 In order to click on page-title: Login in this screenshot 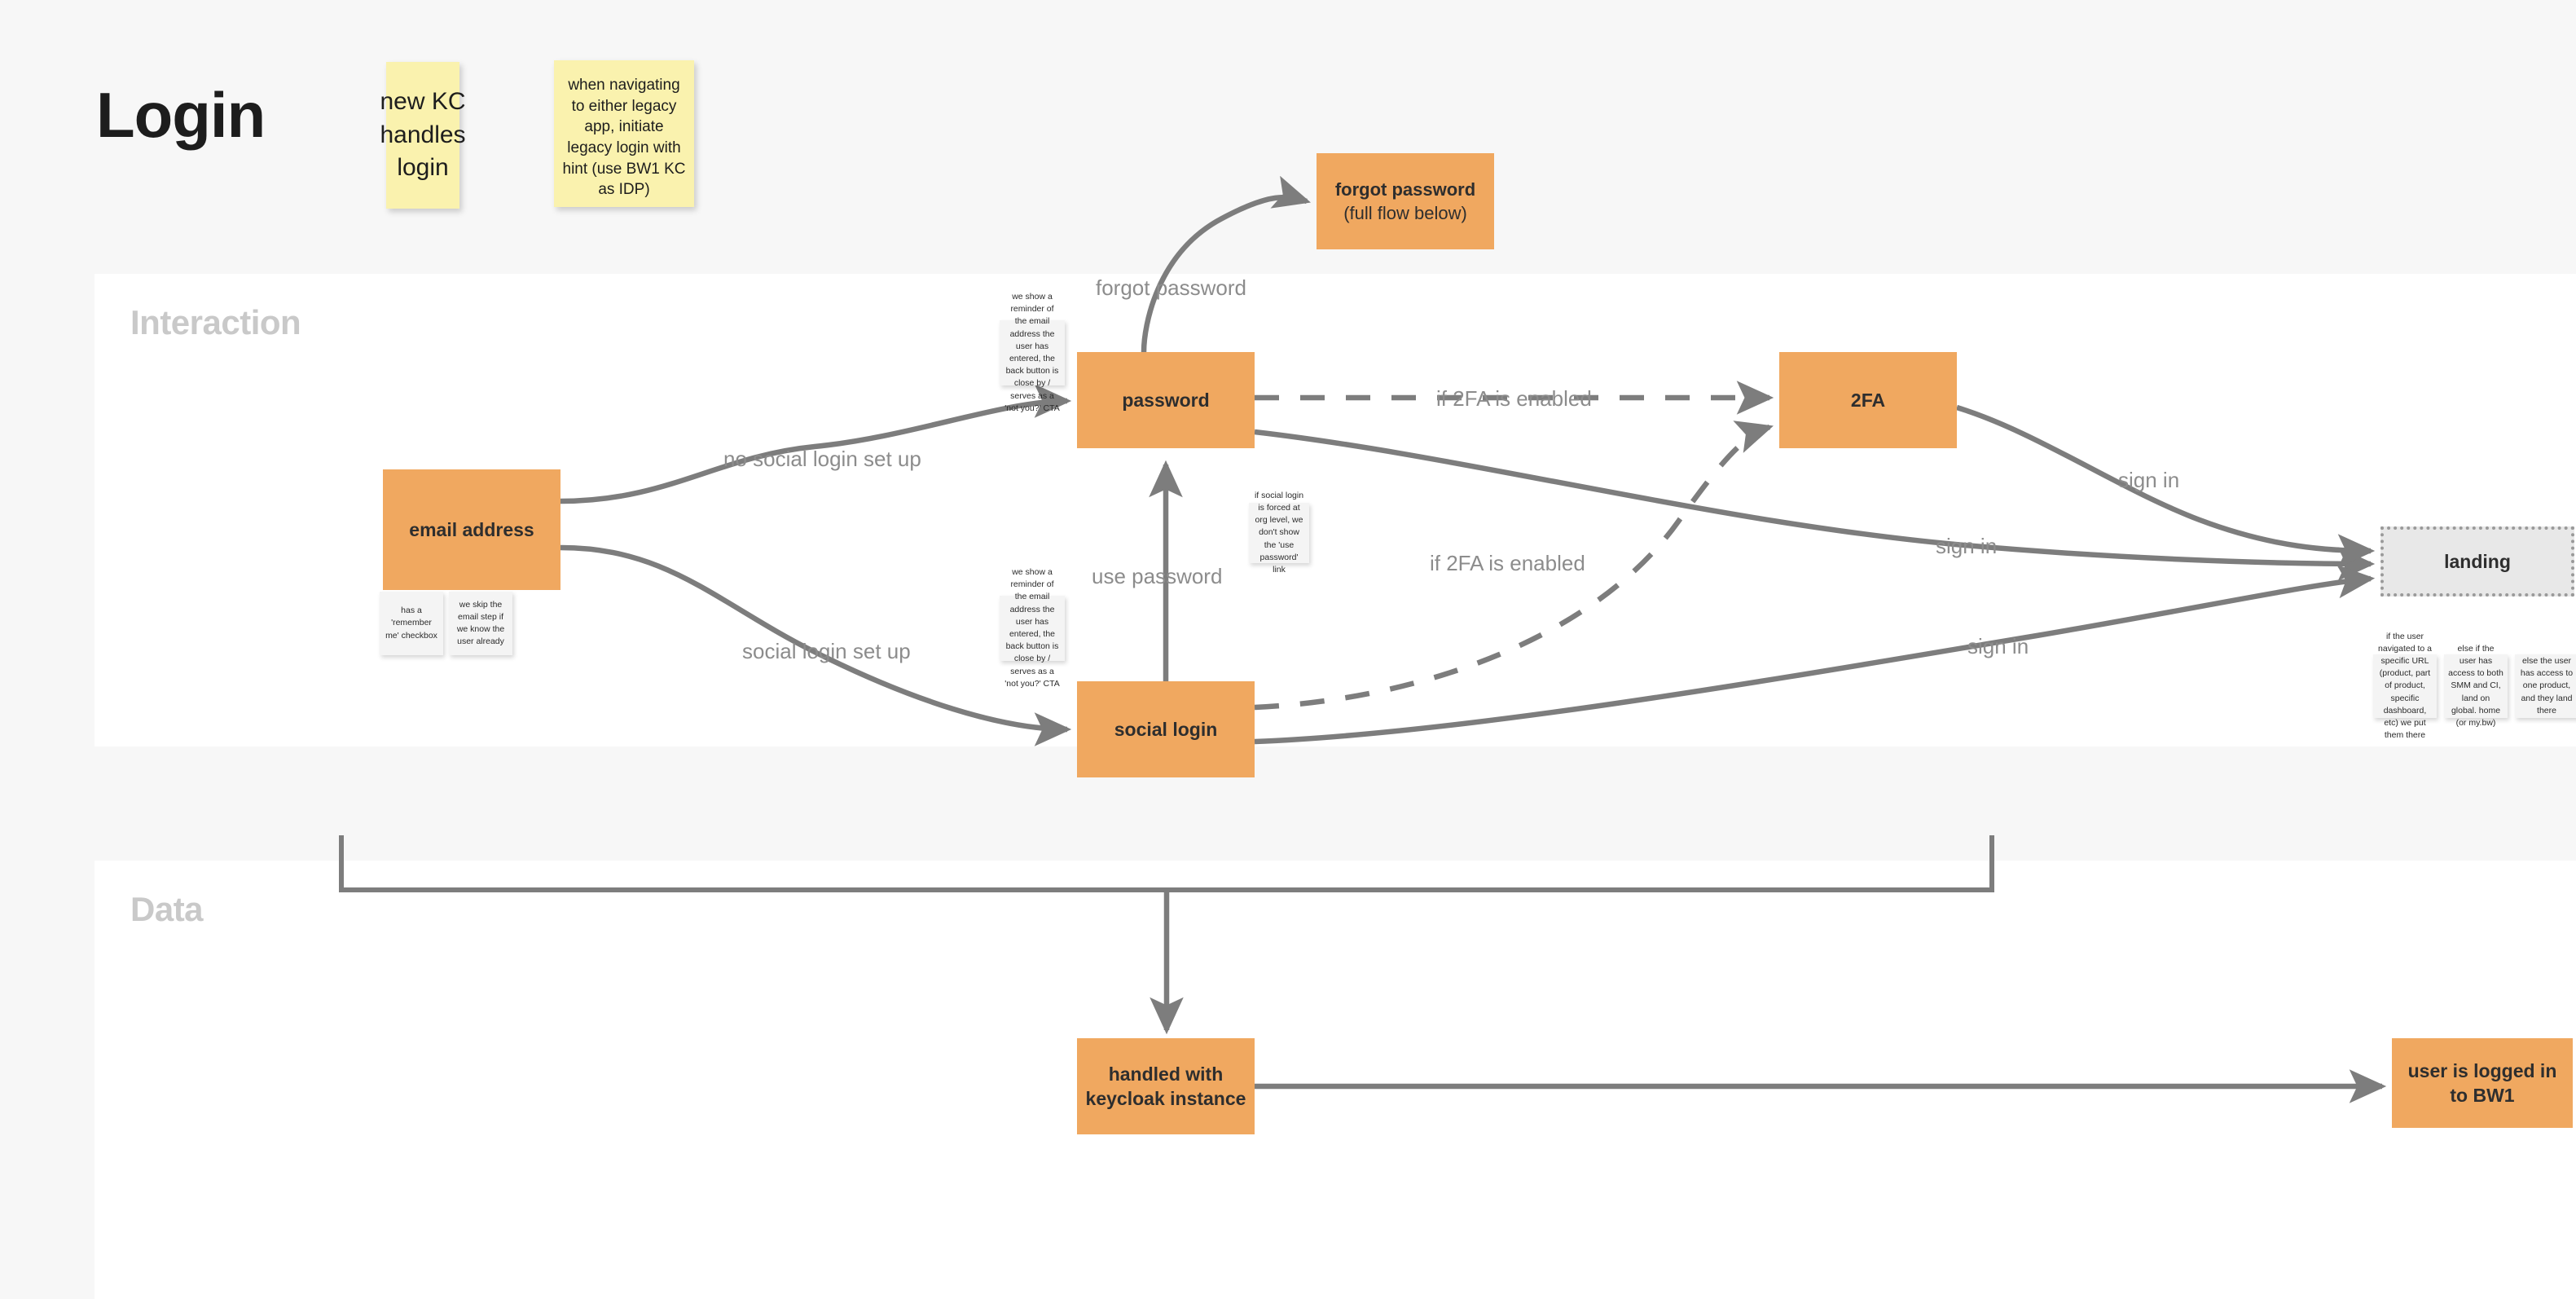, I will do `click(181, 115)`.